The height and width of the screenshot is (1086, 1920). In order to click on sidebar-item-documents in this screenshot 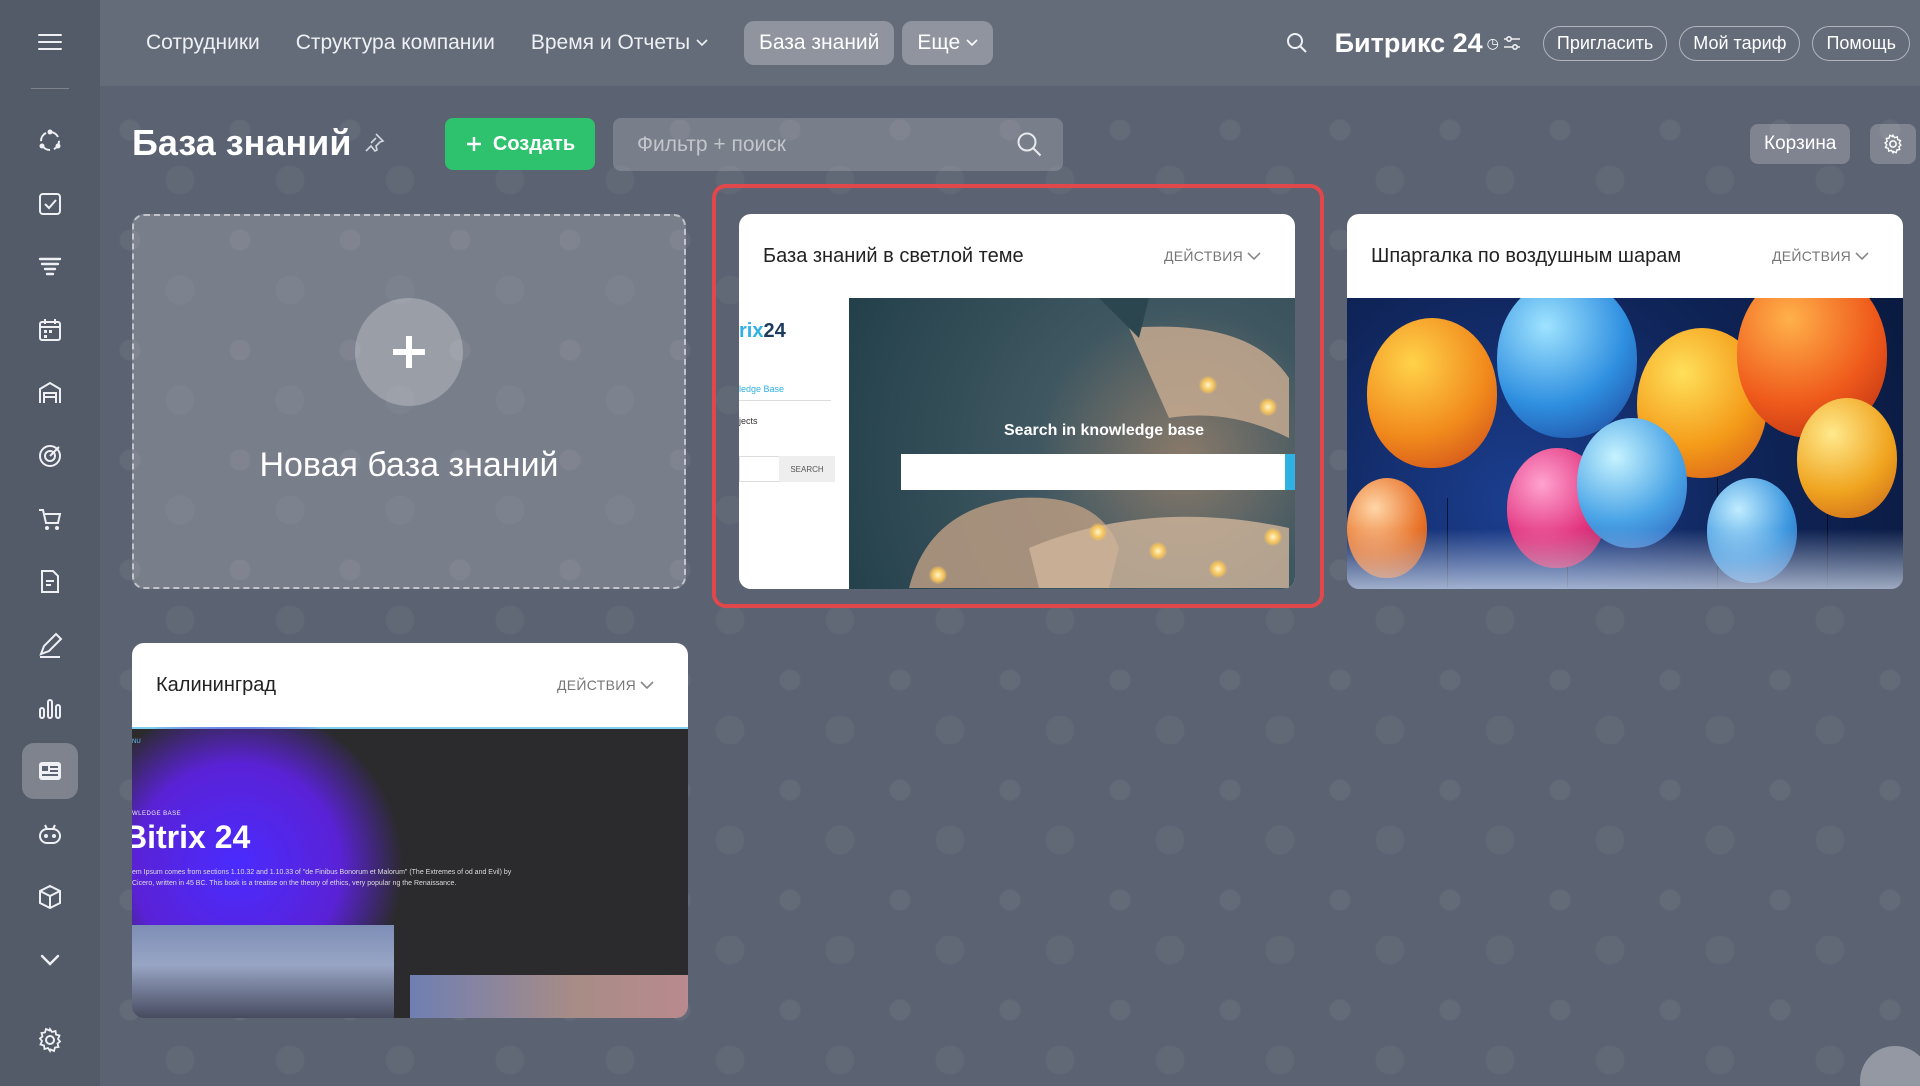, I will do `click(50, 582)`.